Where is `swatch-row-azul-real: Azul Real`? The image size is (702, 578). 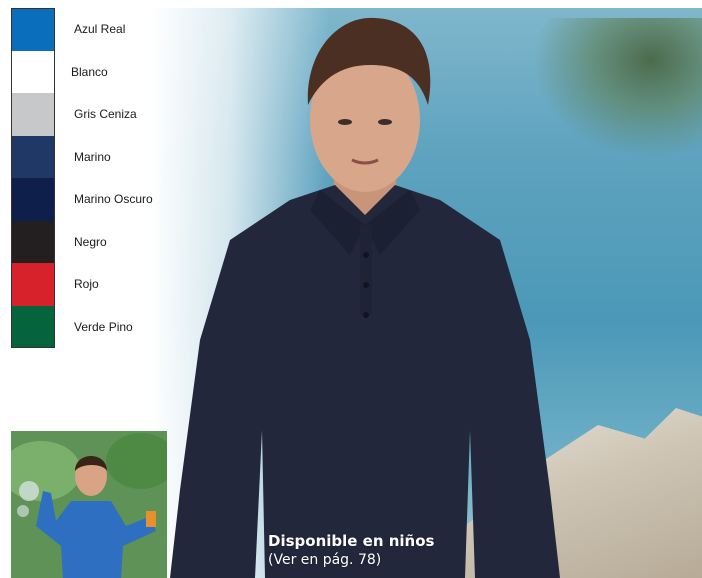
swatch-row-azul-real: Azul Real is located at coordinates (111, 29).